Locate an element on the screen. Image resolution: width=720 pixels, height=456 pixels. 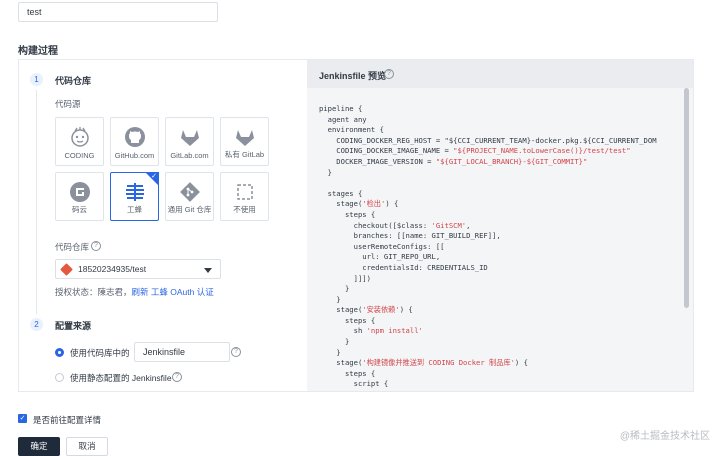
jenkinsfile-path-input: Jenkinsfile is located at coordinates (182, 352).